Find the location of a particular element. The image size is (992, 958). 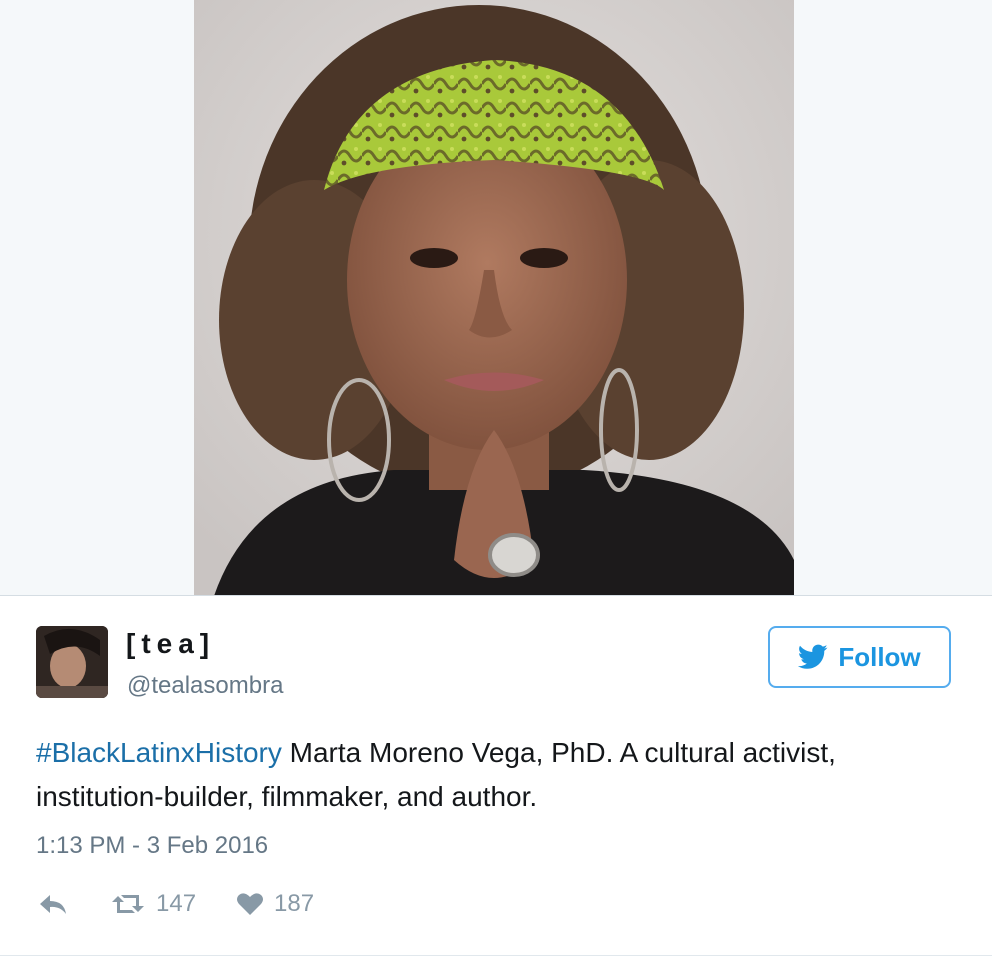

display-name: [tea] is located at coordinates (170, 644).